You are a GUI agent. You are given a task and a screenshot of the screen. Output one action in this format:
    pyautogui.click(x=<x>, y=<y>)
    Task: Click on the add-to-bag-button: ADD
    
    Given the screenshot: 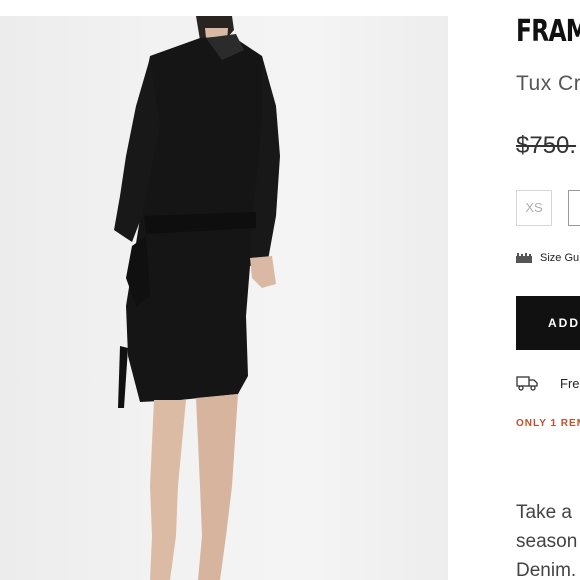 What is the action you would take?
    pyautogui.click(x=548, y=323)
    